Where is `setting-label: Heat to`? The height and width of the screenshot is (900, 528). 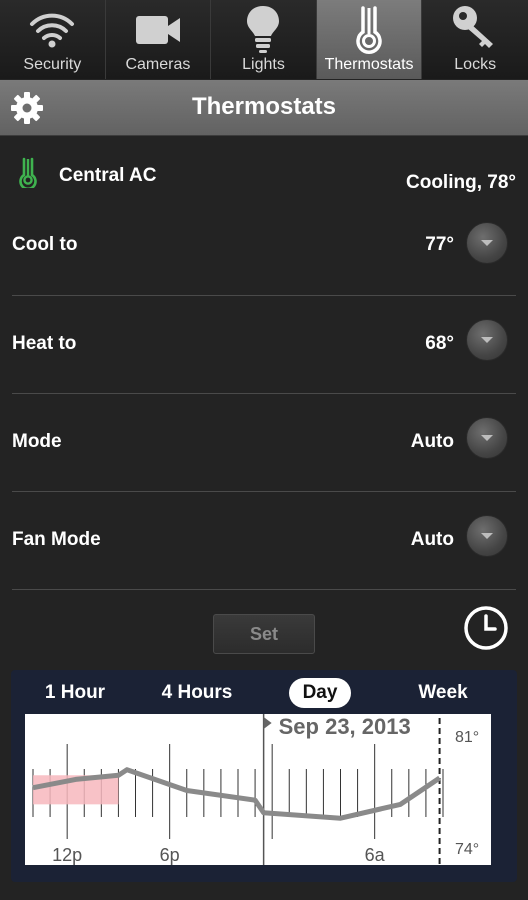
setting-label: Heat to is located at coordinates (44, 343).